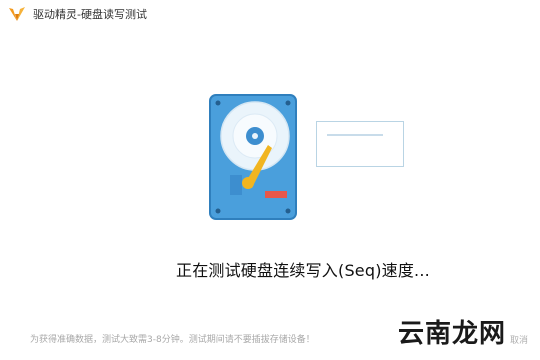  I want to click on hard-disk-icon, so click(253, 157).